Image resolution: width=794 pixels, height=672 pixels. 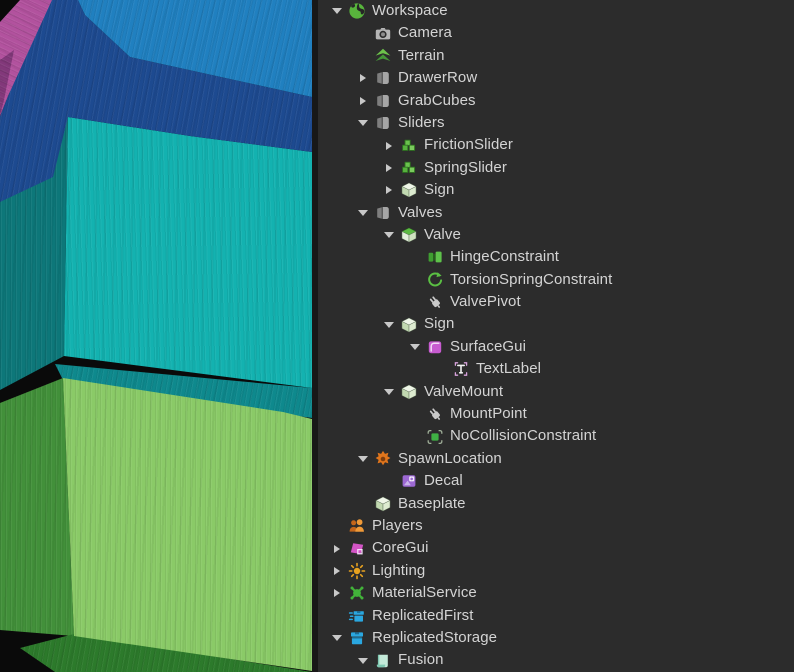 I want to click on tree-item-replicatedfirst: ReplicatedFirst, so click(x=556, y=616).